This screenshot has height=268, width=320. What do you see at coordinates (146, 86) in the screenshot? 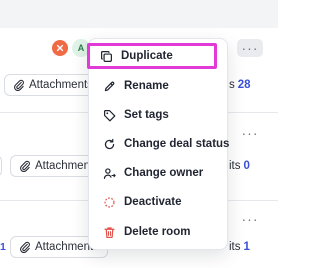
I see `menu-item-label: Rename` at bounding box center [146, 86].